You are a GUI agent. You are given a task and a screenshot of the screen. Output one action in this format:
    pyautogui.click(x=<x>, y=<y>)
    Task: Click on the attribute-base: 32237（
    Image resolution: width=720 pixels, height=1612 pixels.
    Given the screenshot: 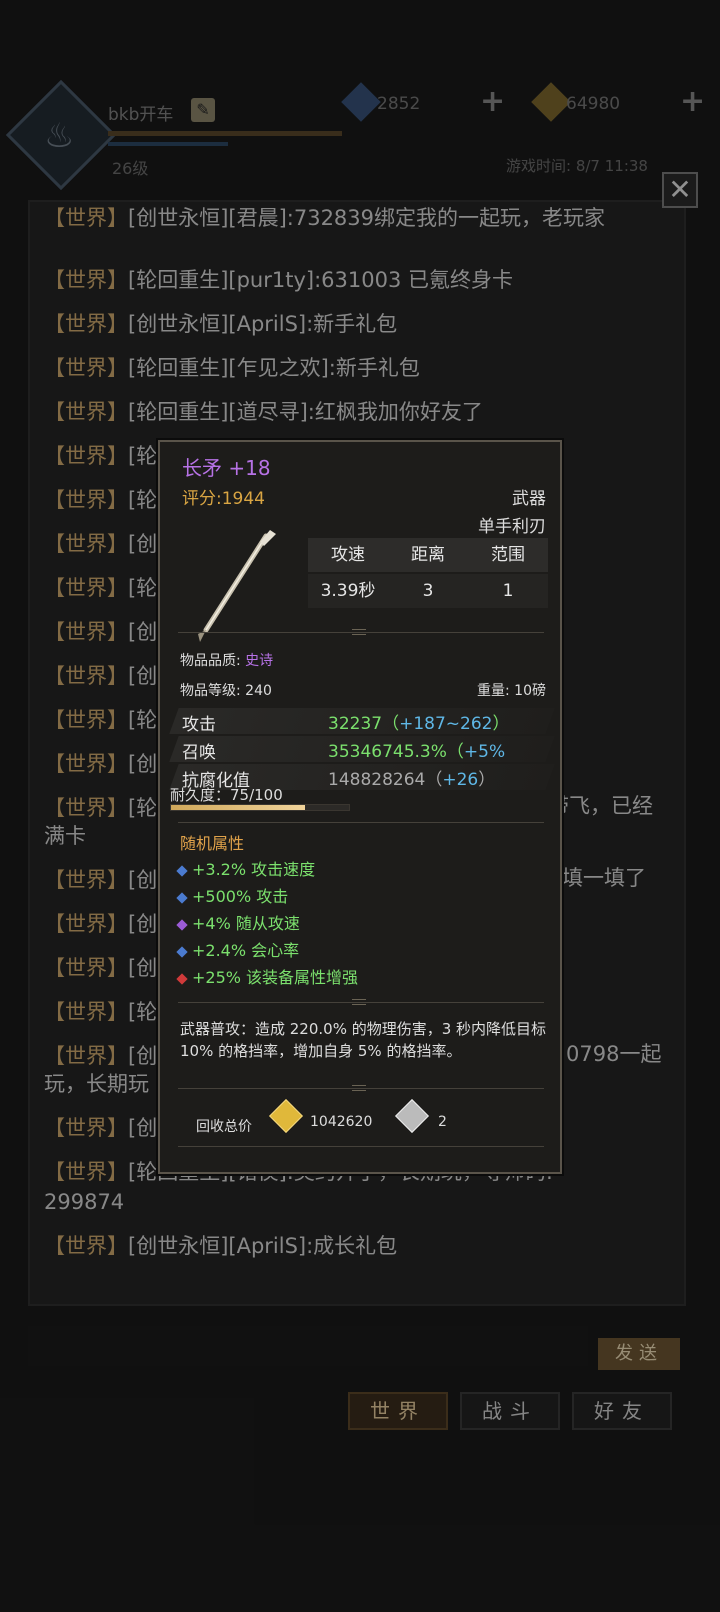 What is the action you would take?
    pyautogui.click(x=364, y=724)
    